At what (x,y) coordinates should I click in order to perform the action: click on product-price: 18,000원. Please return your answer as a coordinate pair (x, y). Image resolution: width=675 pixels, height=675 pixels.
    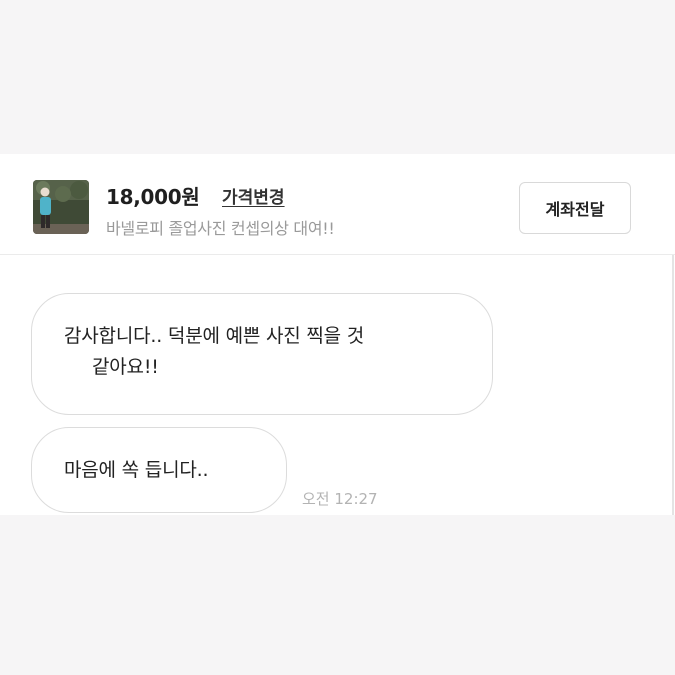
    Looking at the image, I should click on (153, 197).